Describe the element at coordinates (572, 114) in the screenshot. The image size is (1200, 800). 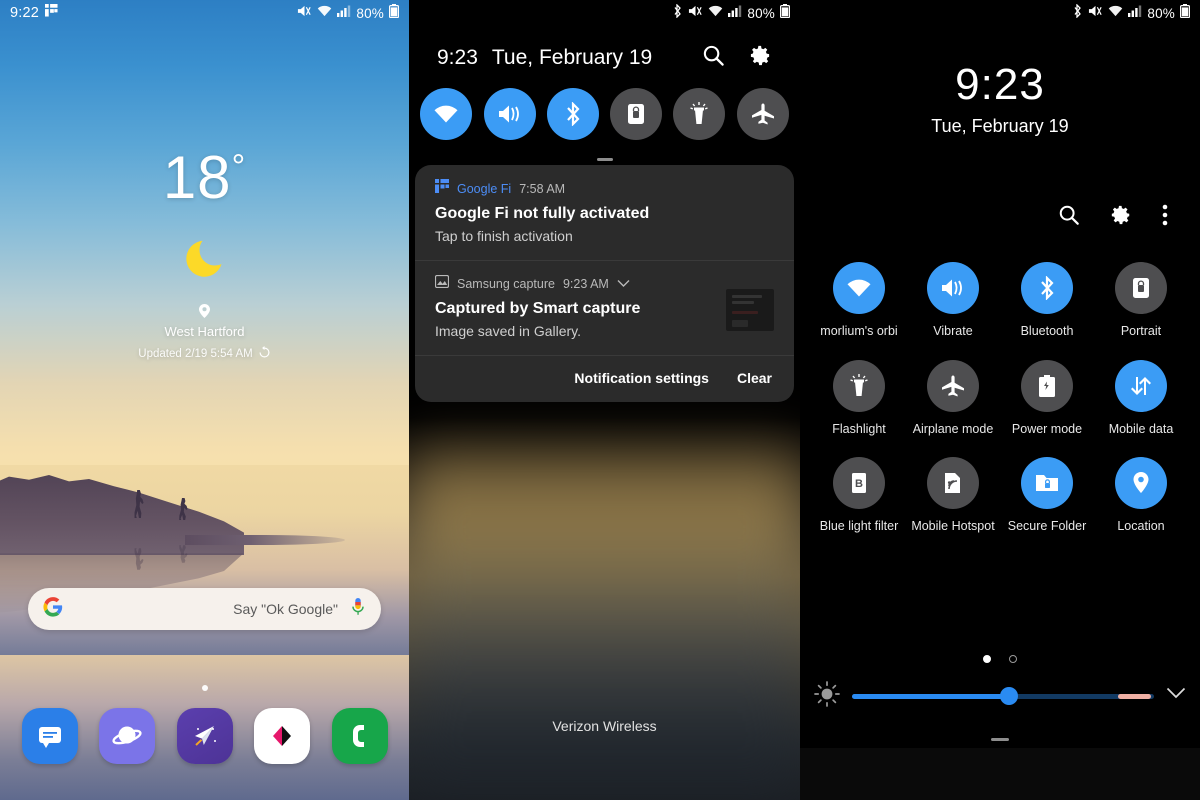
I see `toggle-bluetooth` at that location.